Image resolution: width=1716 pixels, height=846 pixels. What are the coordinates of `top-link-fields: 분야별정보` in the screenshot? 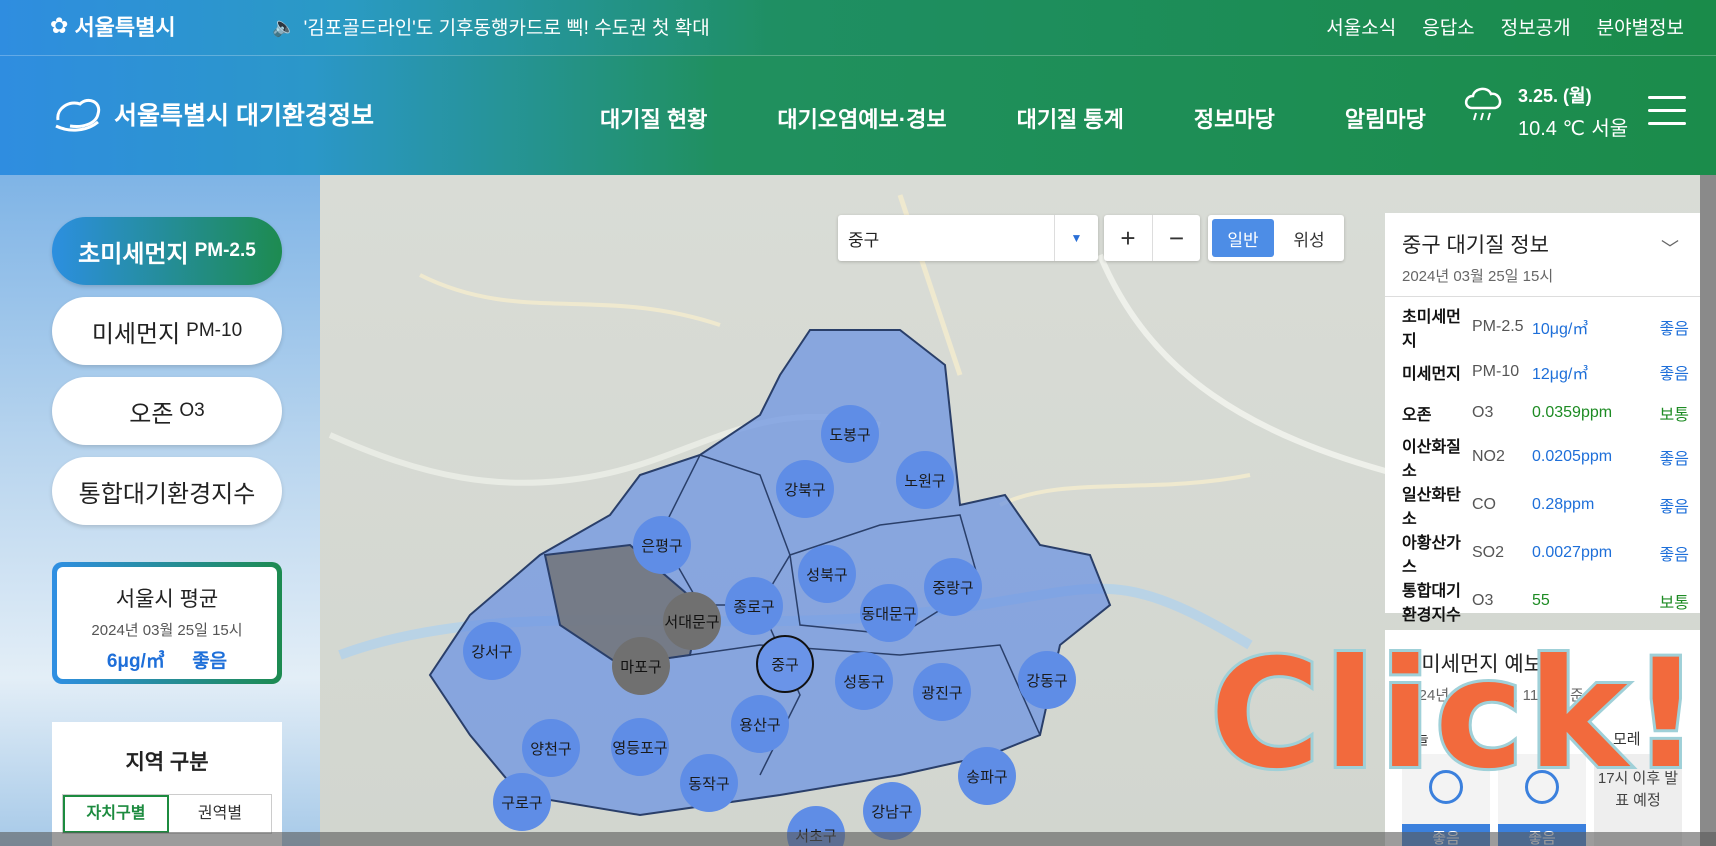 It's located at (1640, 26).